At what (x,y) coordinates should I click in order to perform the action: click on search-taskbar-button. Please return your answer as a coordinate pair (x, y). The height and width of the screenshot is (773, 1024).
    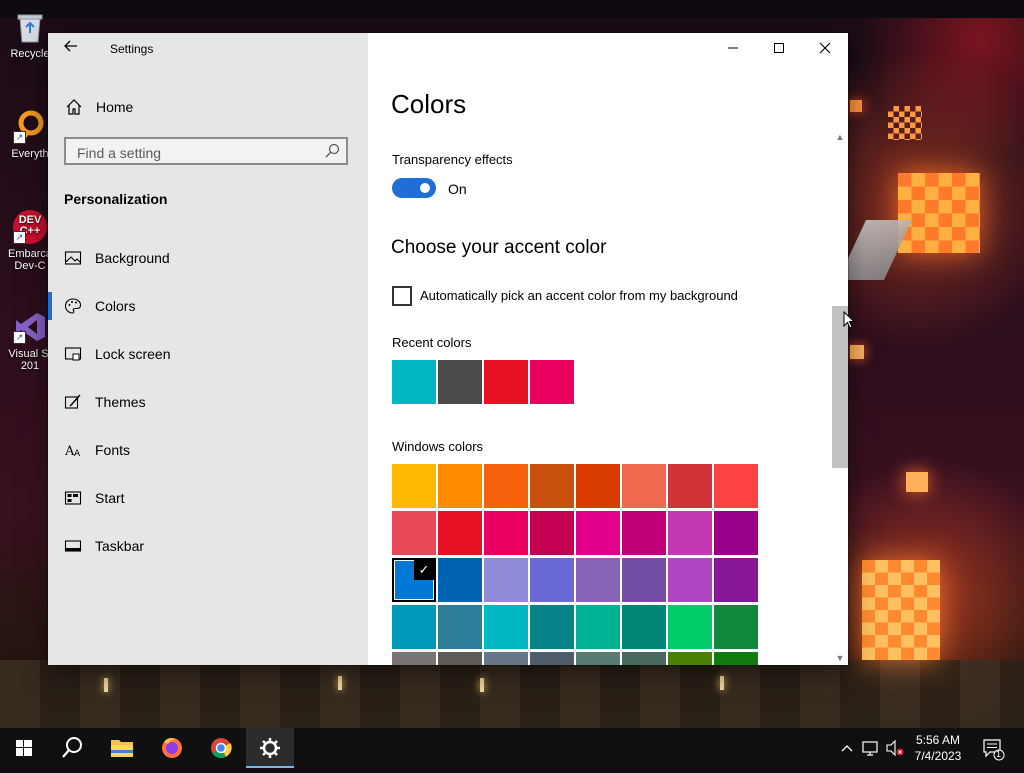
    Looking at the image, I should click on (72, 748).